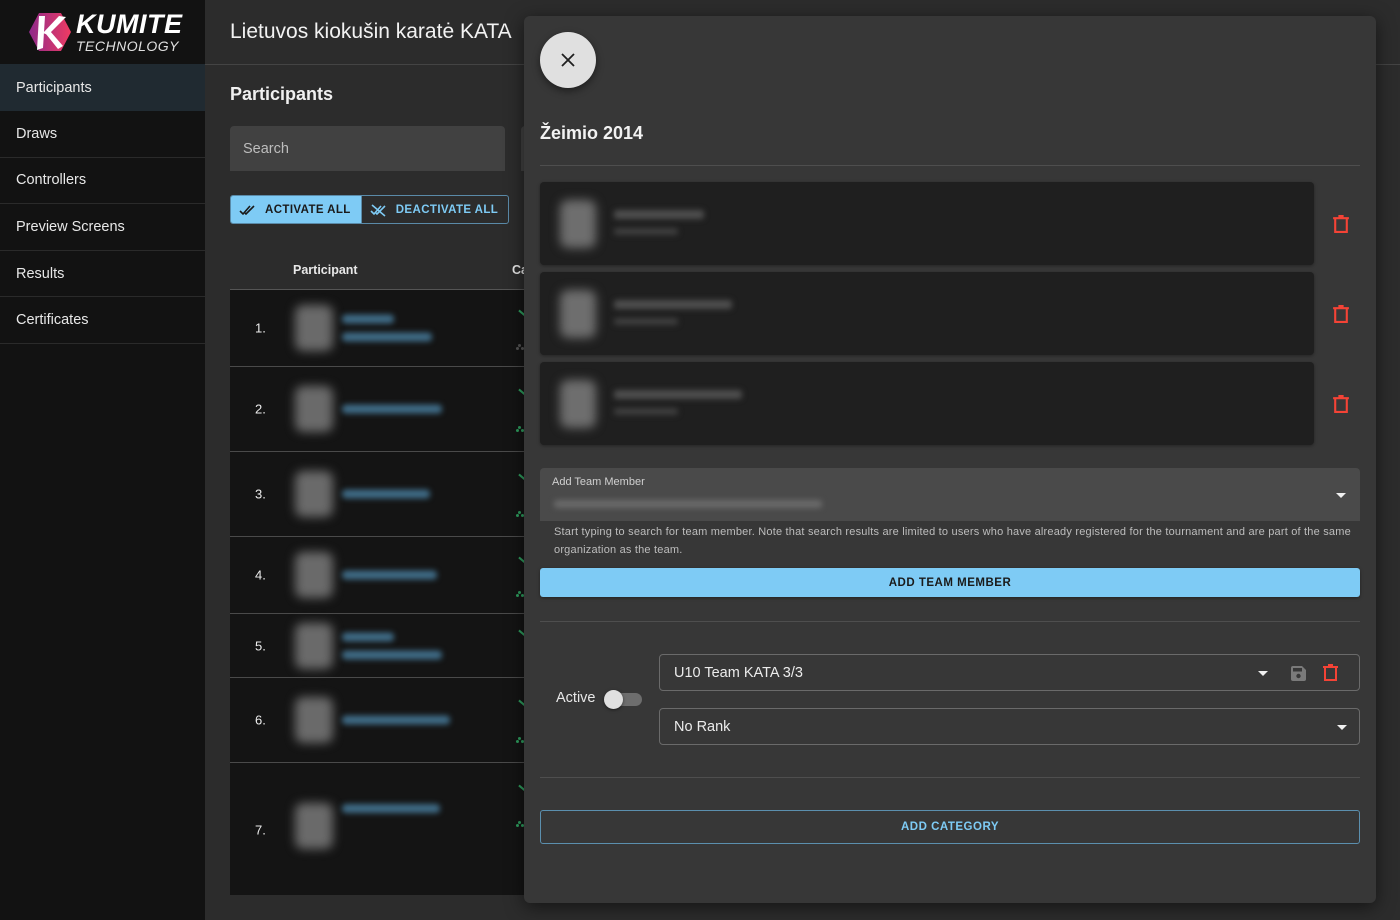 This screenshot has height=920, width=1400. Describe the element at coordinates (102, 274) in the screenshot. I see `sidebar-item-results: Results` at that location.